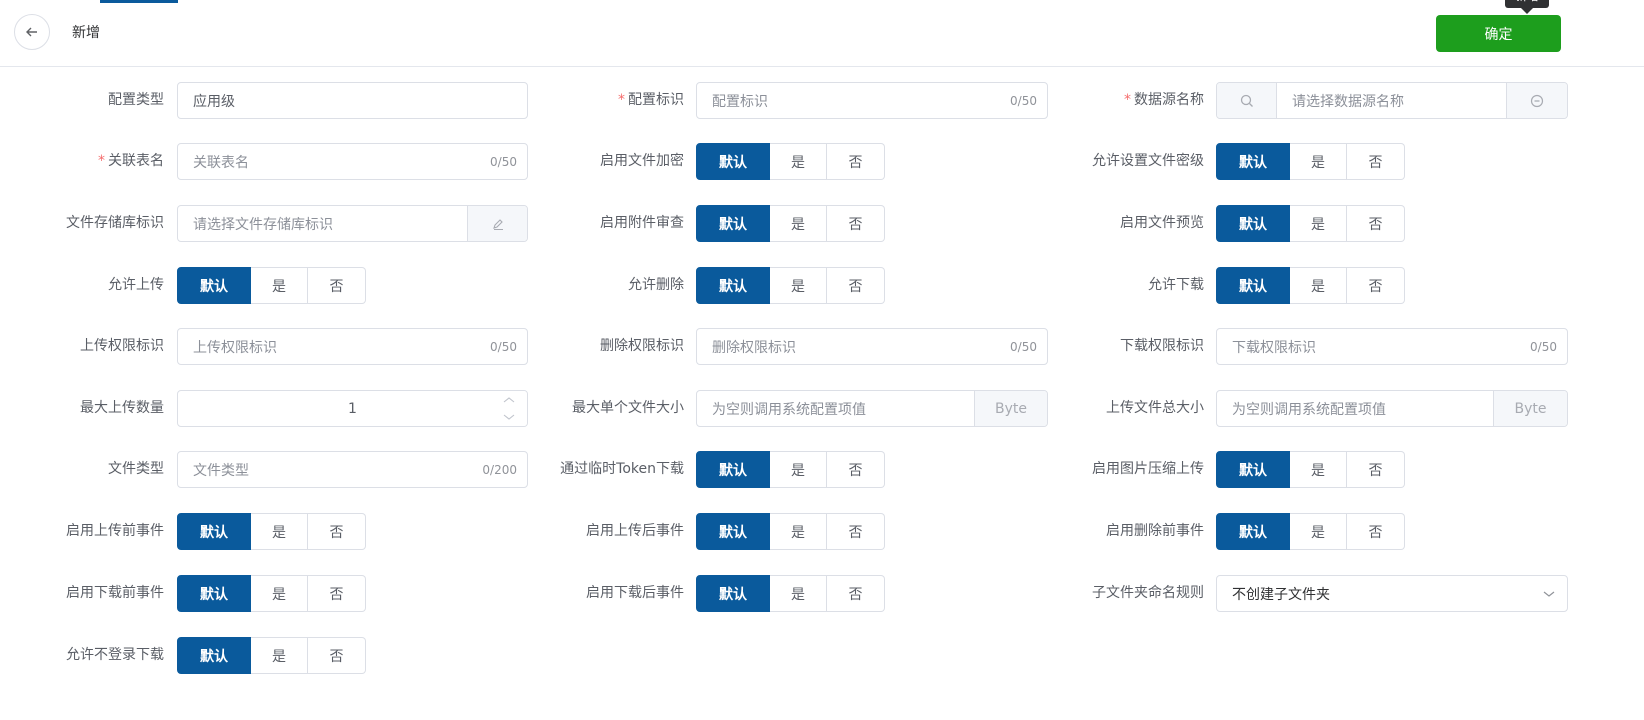 This screenshot has height=720, width=1644. What do you see at coordinates (508, 417) in the screenshot?
I see `decrement-button` at bounding box center [508, 417].